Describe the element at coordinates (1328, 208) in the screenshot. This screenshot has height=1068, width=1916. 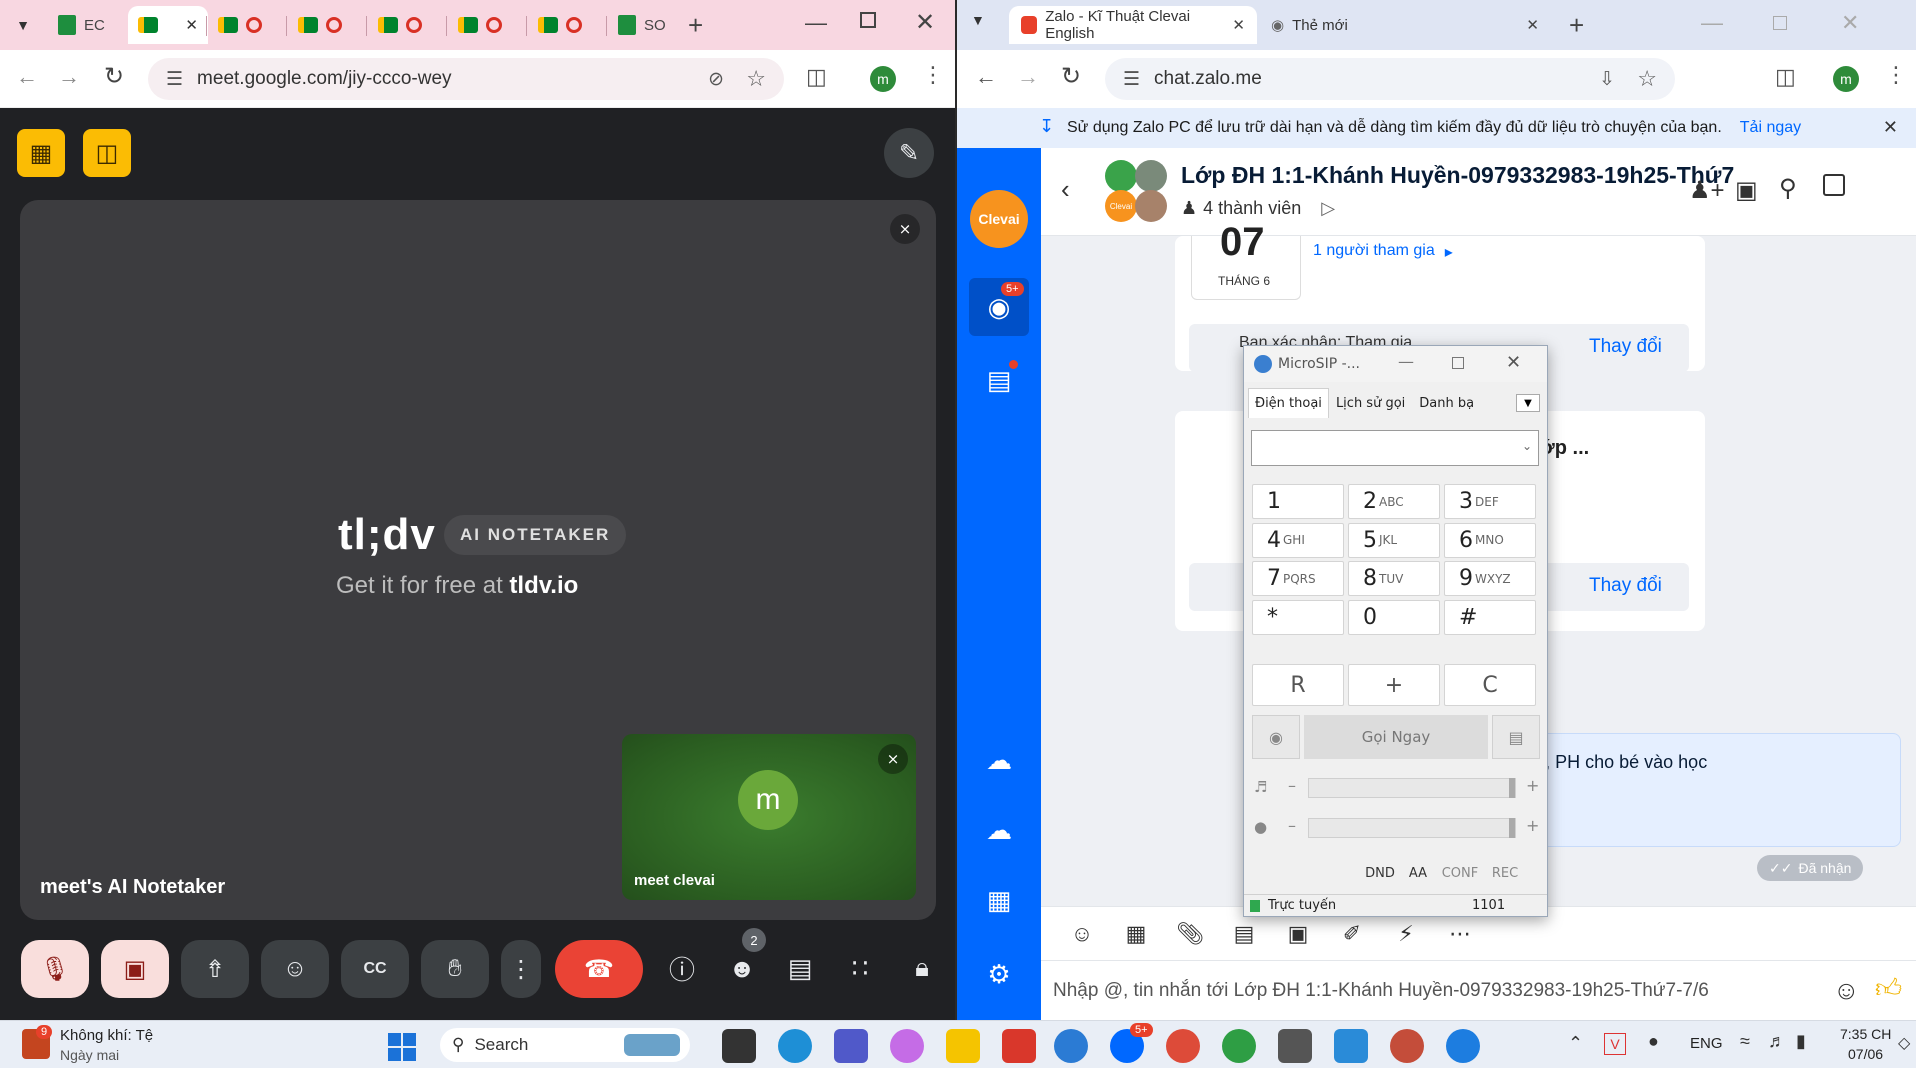
I see `tag-label-icon: ▷` at that location.